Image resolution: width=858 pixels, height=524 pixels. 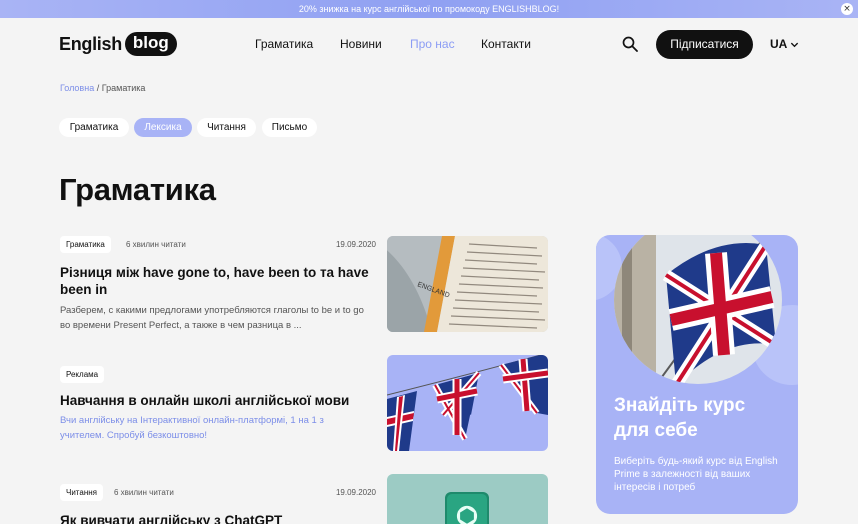 What do you see at coordinates (847, 9) in the screenshot?
I see `close-icon: ×` at bounding box center [847, 9].